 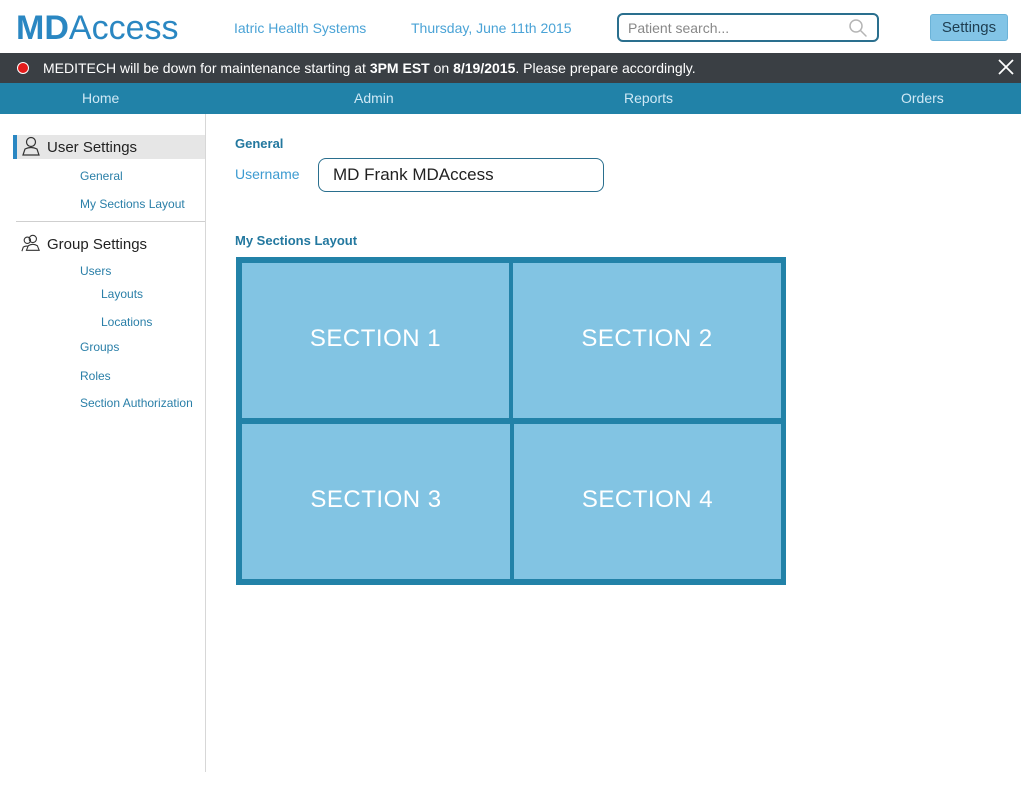 I want to click on sidebar-divider, so click(x=110, y=221).